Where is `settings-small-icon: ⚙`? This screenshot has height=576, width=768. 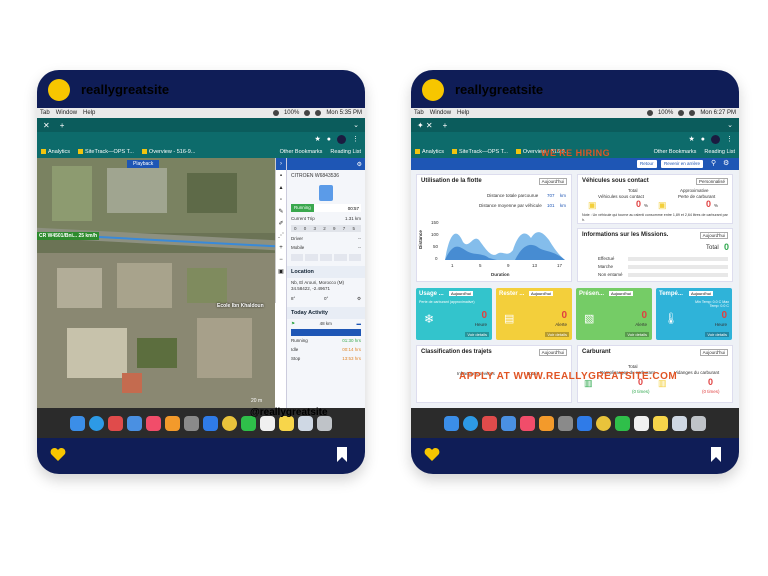 settings-small-icon: ⚙ is located at coordinates (359, 299).